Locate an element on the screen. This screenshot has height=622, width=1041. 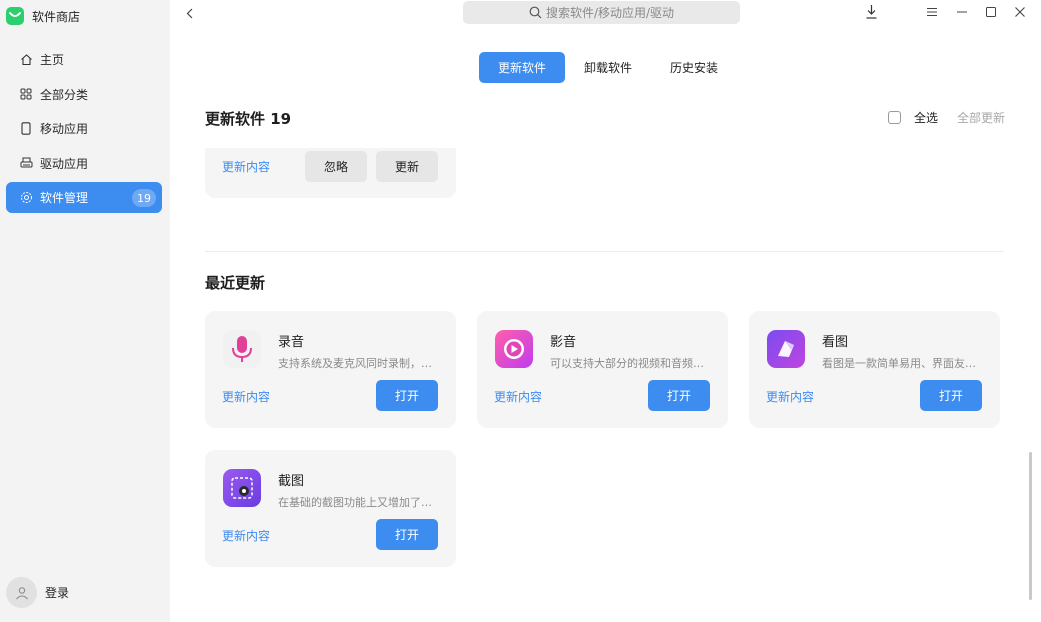
minimize-icon is located at coordinates (962, 12).